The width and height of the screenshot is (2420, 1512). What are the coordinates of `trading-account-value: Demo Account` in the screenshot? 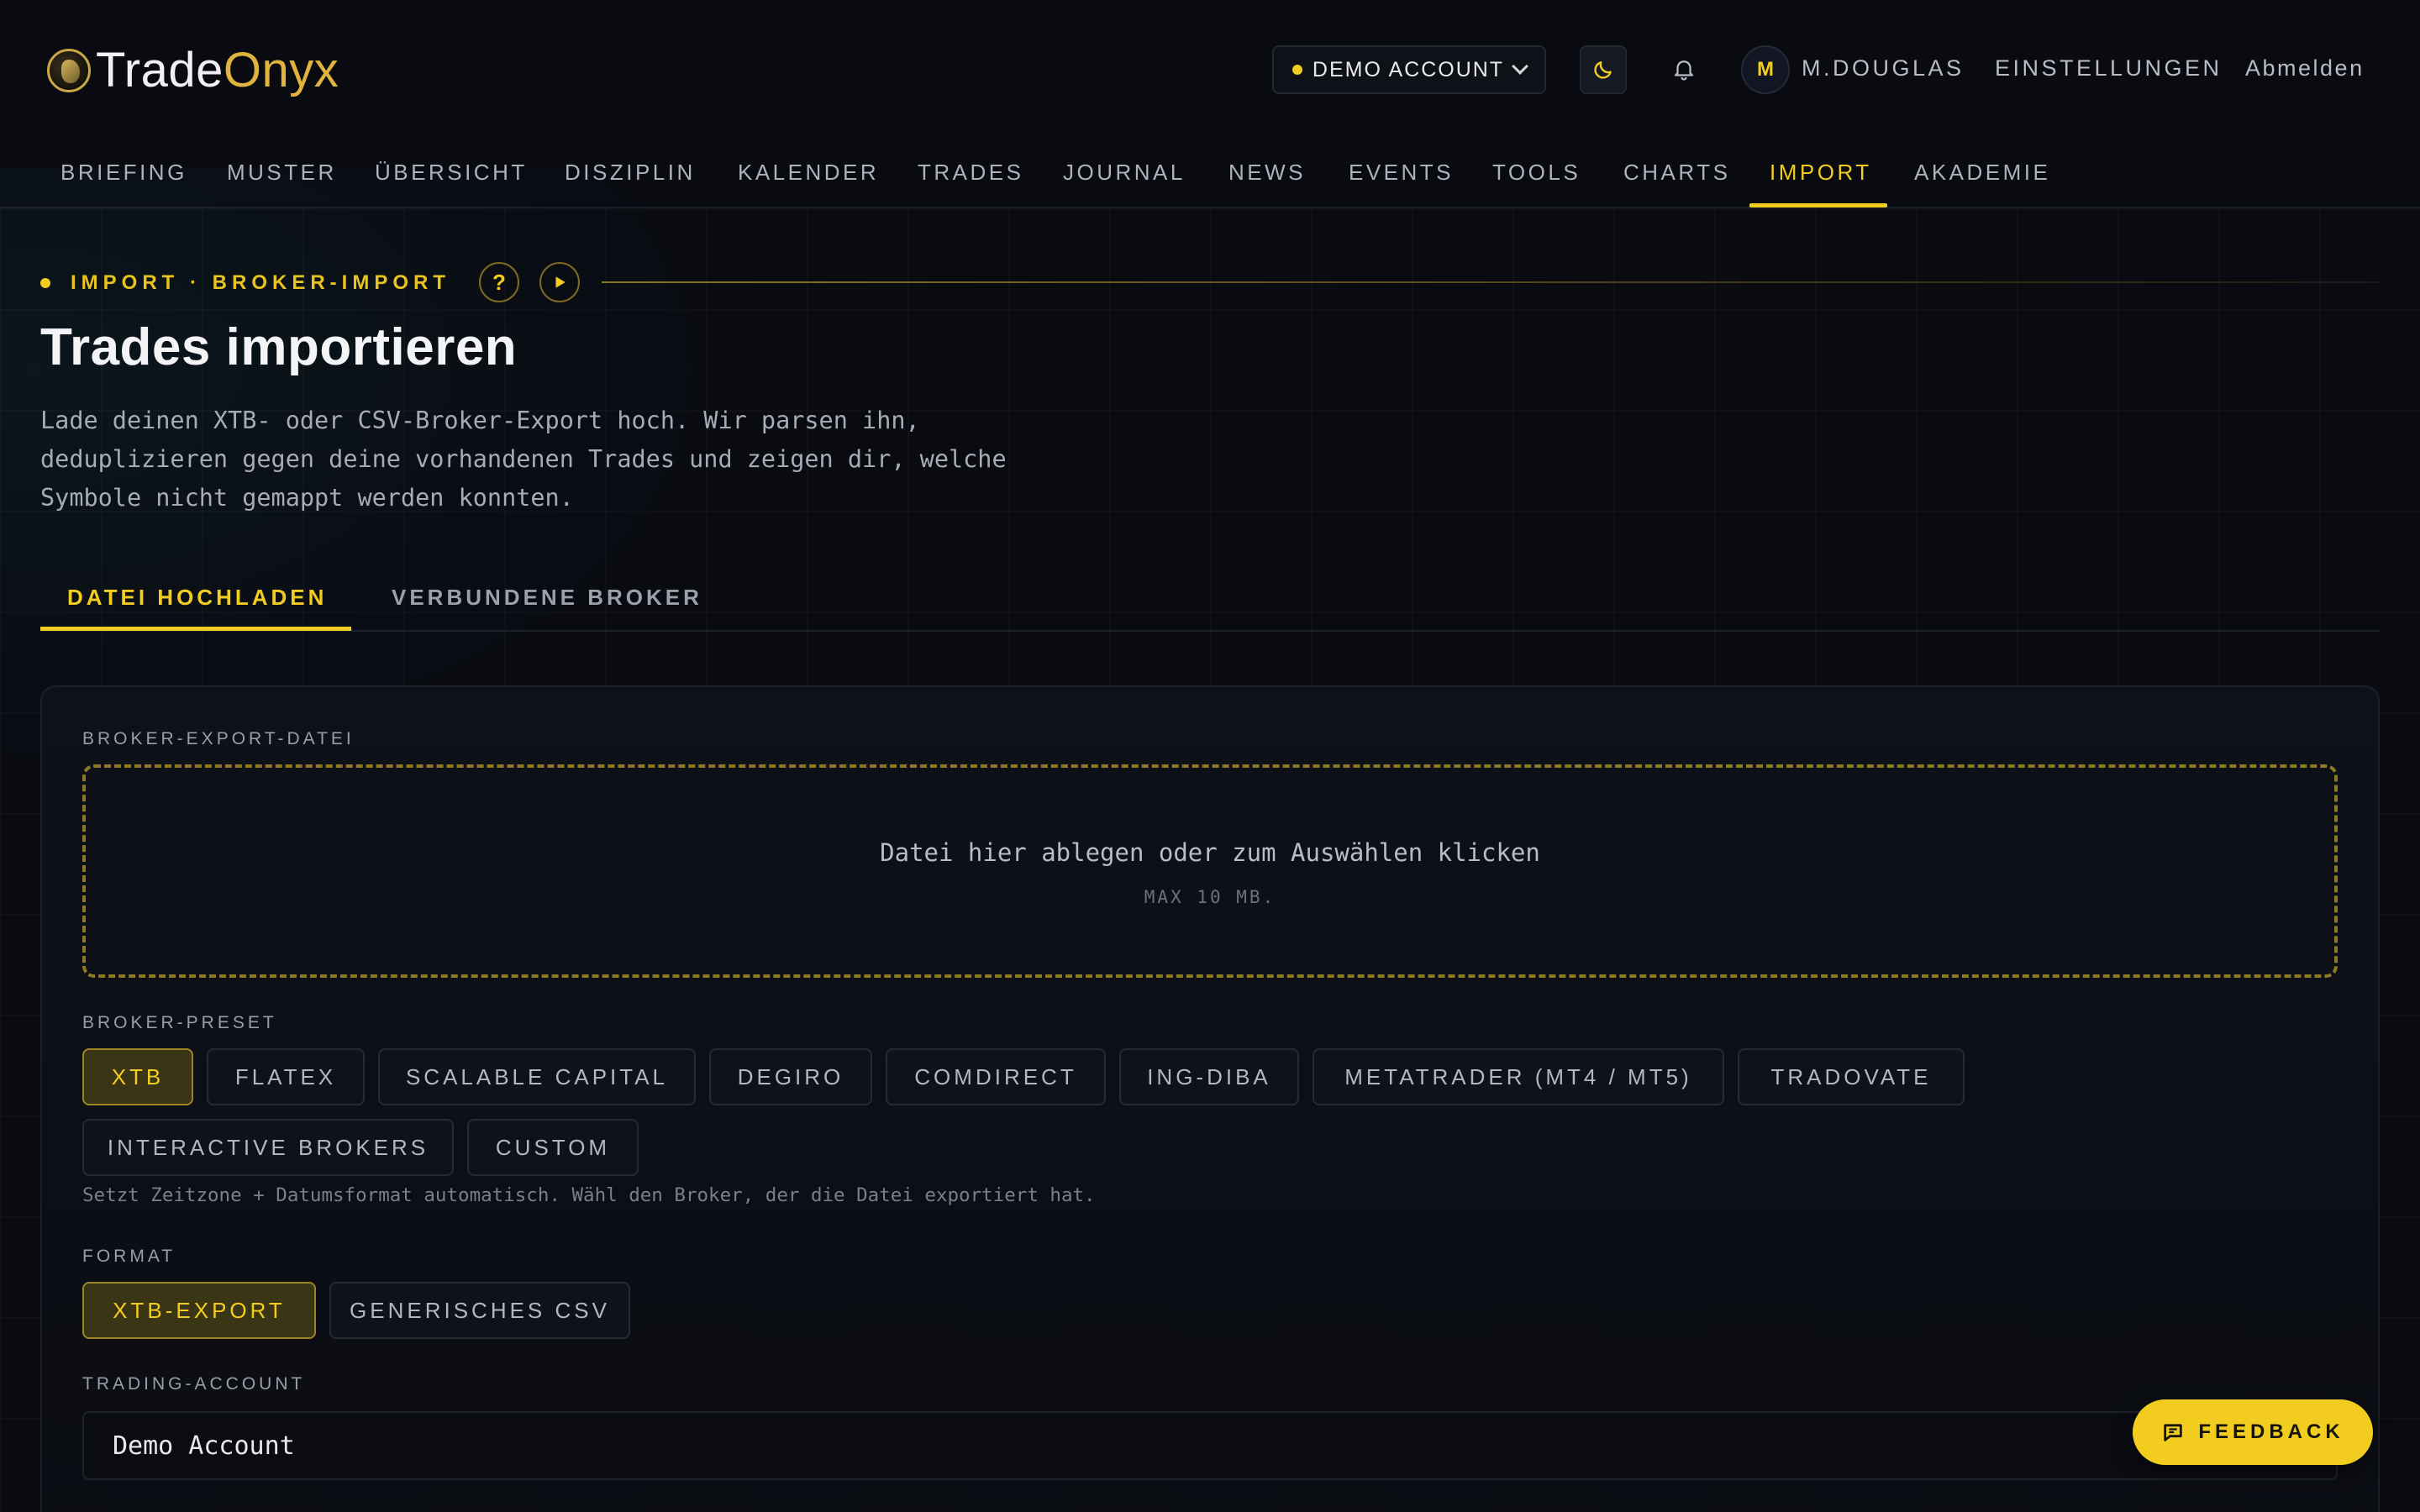 It's located at (204, 1446).